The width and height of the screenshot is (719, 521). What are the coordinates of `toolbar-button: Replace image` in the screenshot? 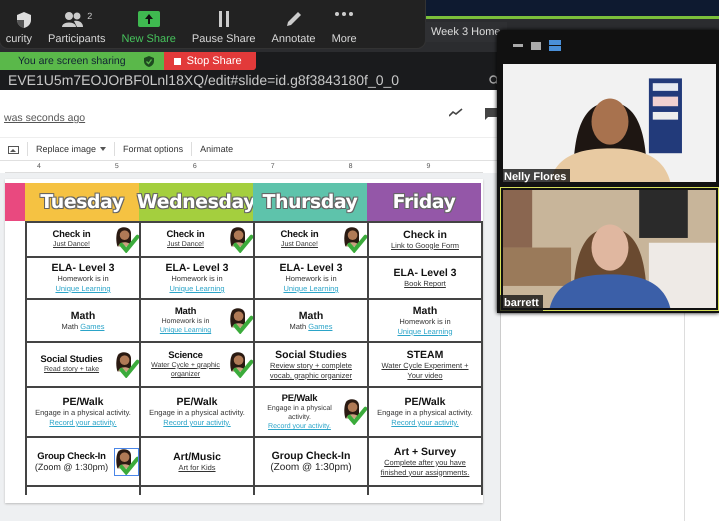 It's located at (71, 149).